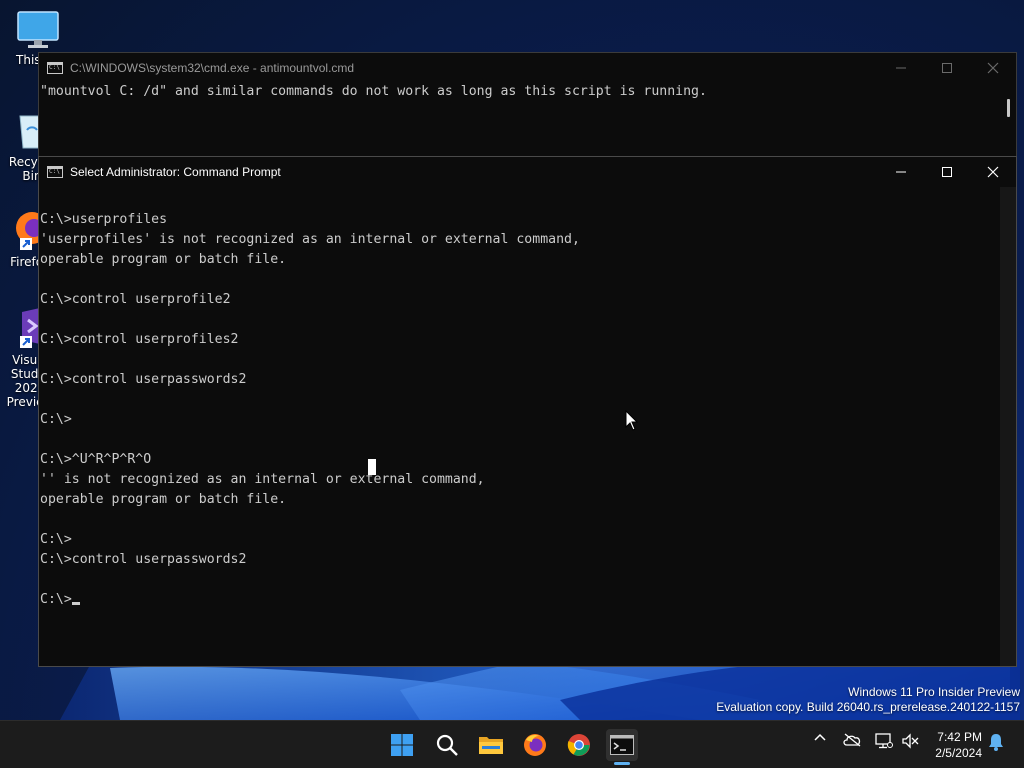  Describe the element at coordinates (934, 692) in the screenshot. I see `watermark-line-1: Windows 11 Pro Insider Preview` at that location.